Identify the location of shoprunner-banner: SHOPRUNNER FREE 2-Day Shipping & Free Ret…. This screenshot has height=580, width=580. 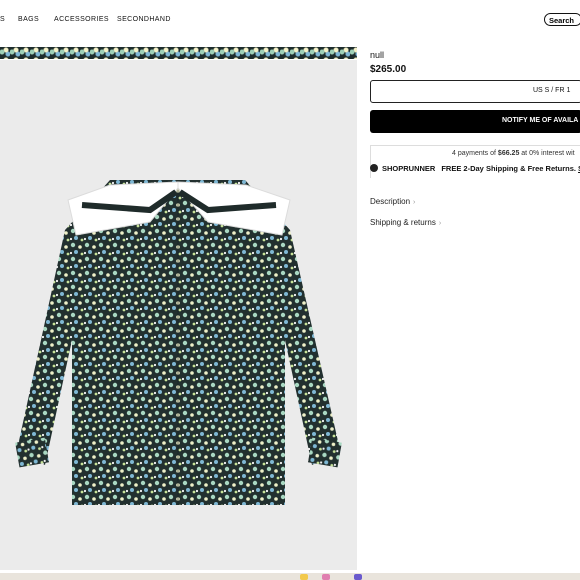
(475, 168).